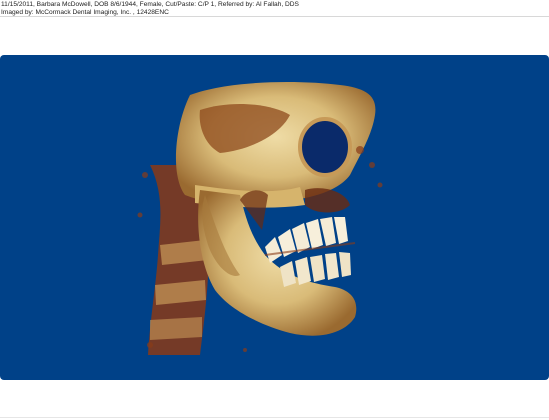  Describe the element at coordinates (274, 16) in the screenshot. I see `header-divider` at that location.